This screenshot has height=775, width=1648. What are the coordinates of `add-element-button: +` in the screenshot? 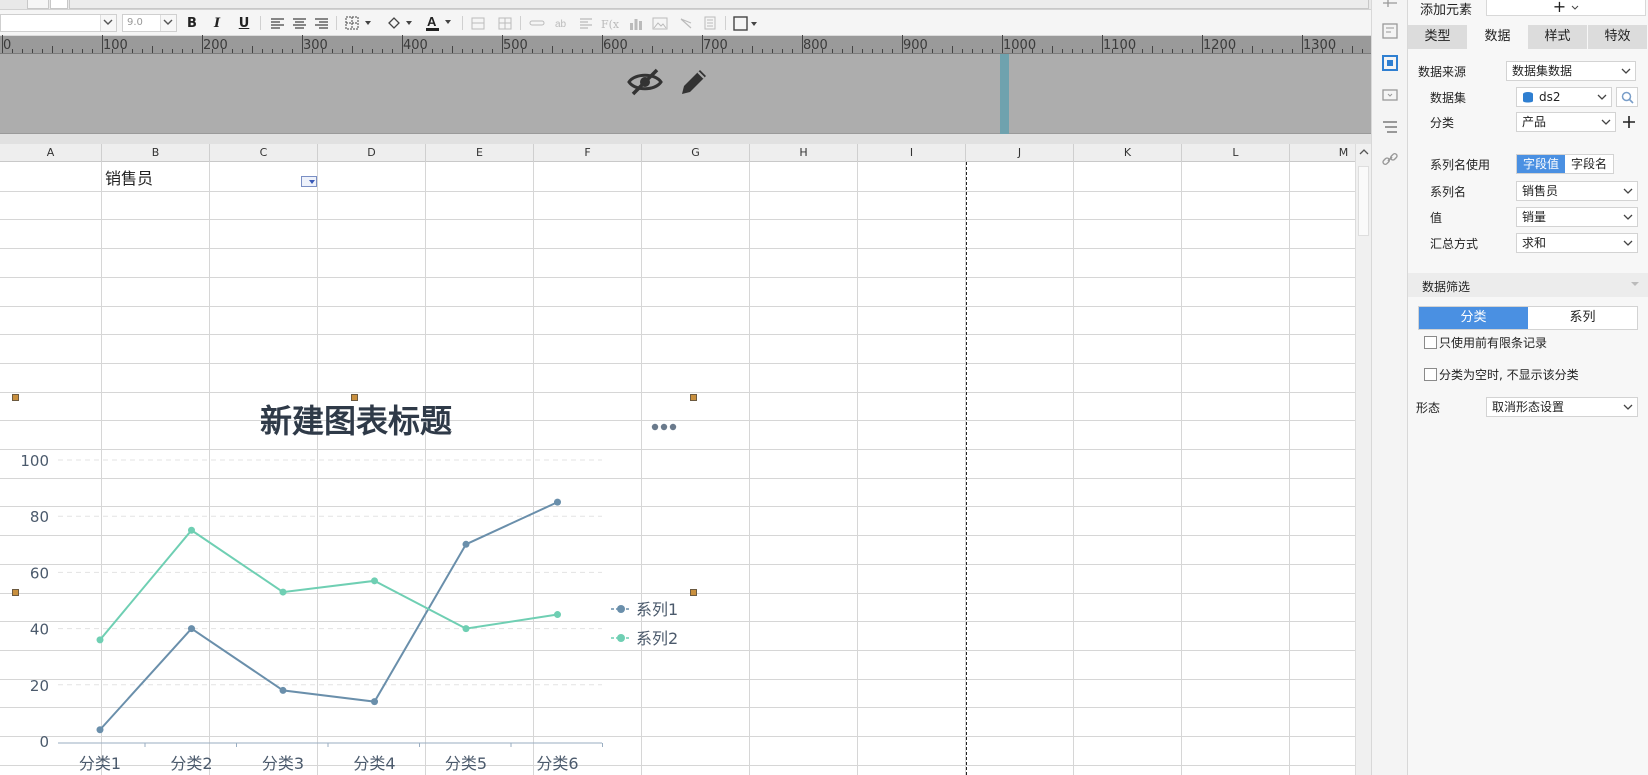 It's located at (1566, 8).